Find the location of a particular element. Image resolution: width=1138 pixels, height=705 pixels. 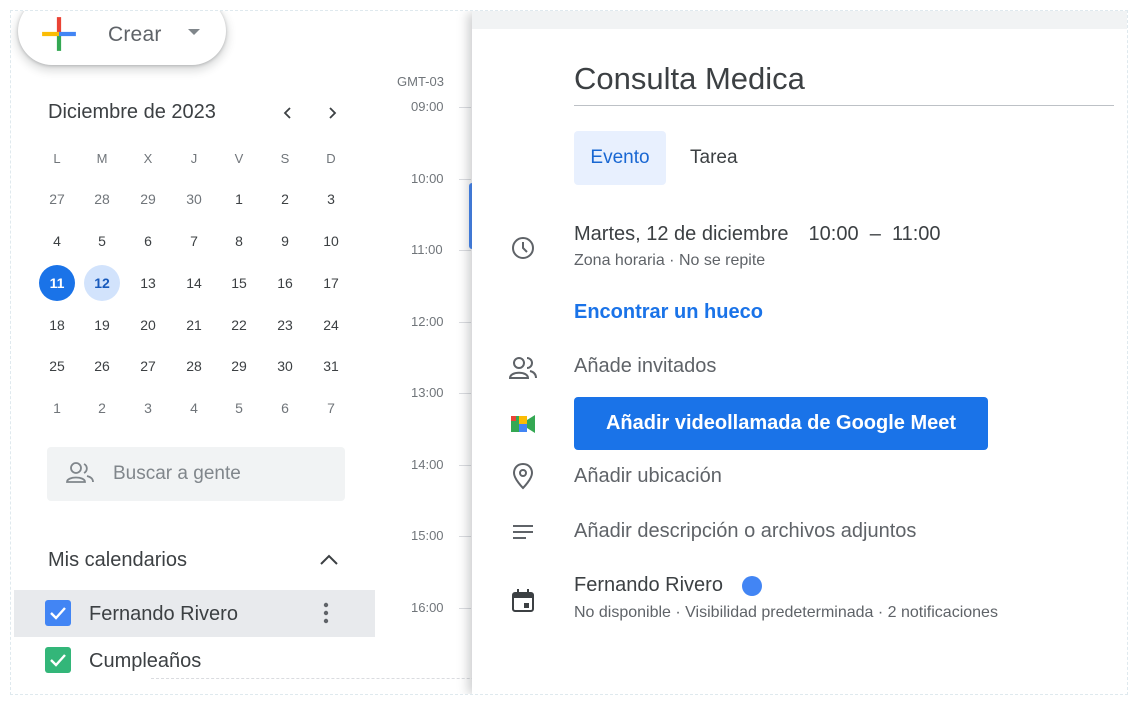

calendar-day: 26 is located at coordinates (102, 366).